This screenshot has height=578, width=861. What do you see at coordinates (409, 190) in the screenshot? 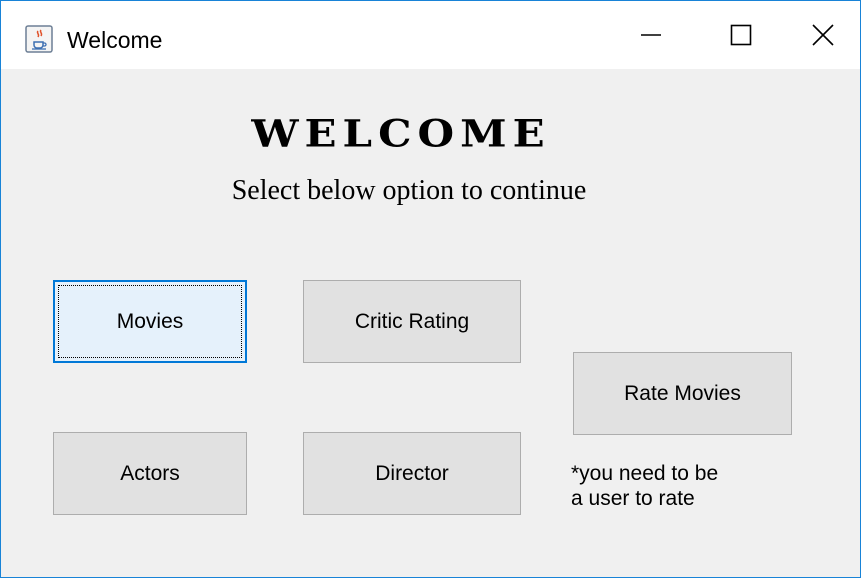
I see `subtitle-text: Select below option to continue` at bounding box center [409, 190].